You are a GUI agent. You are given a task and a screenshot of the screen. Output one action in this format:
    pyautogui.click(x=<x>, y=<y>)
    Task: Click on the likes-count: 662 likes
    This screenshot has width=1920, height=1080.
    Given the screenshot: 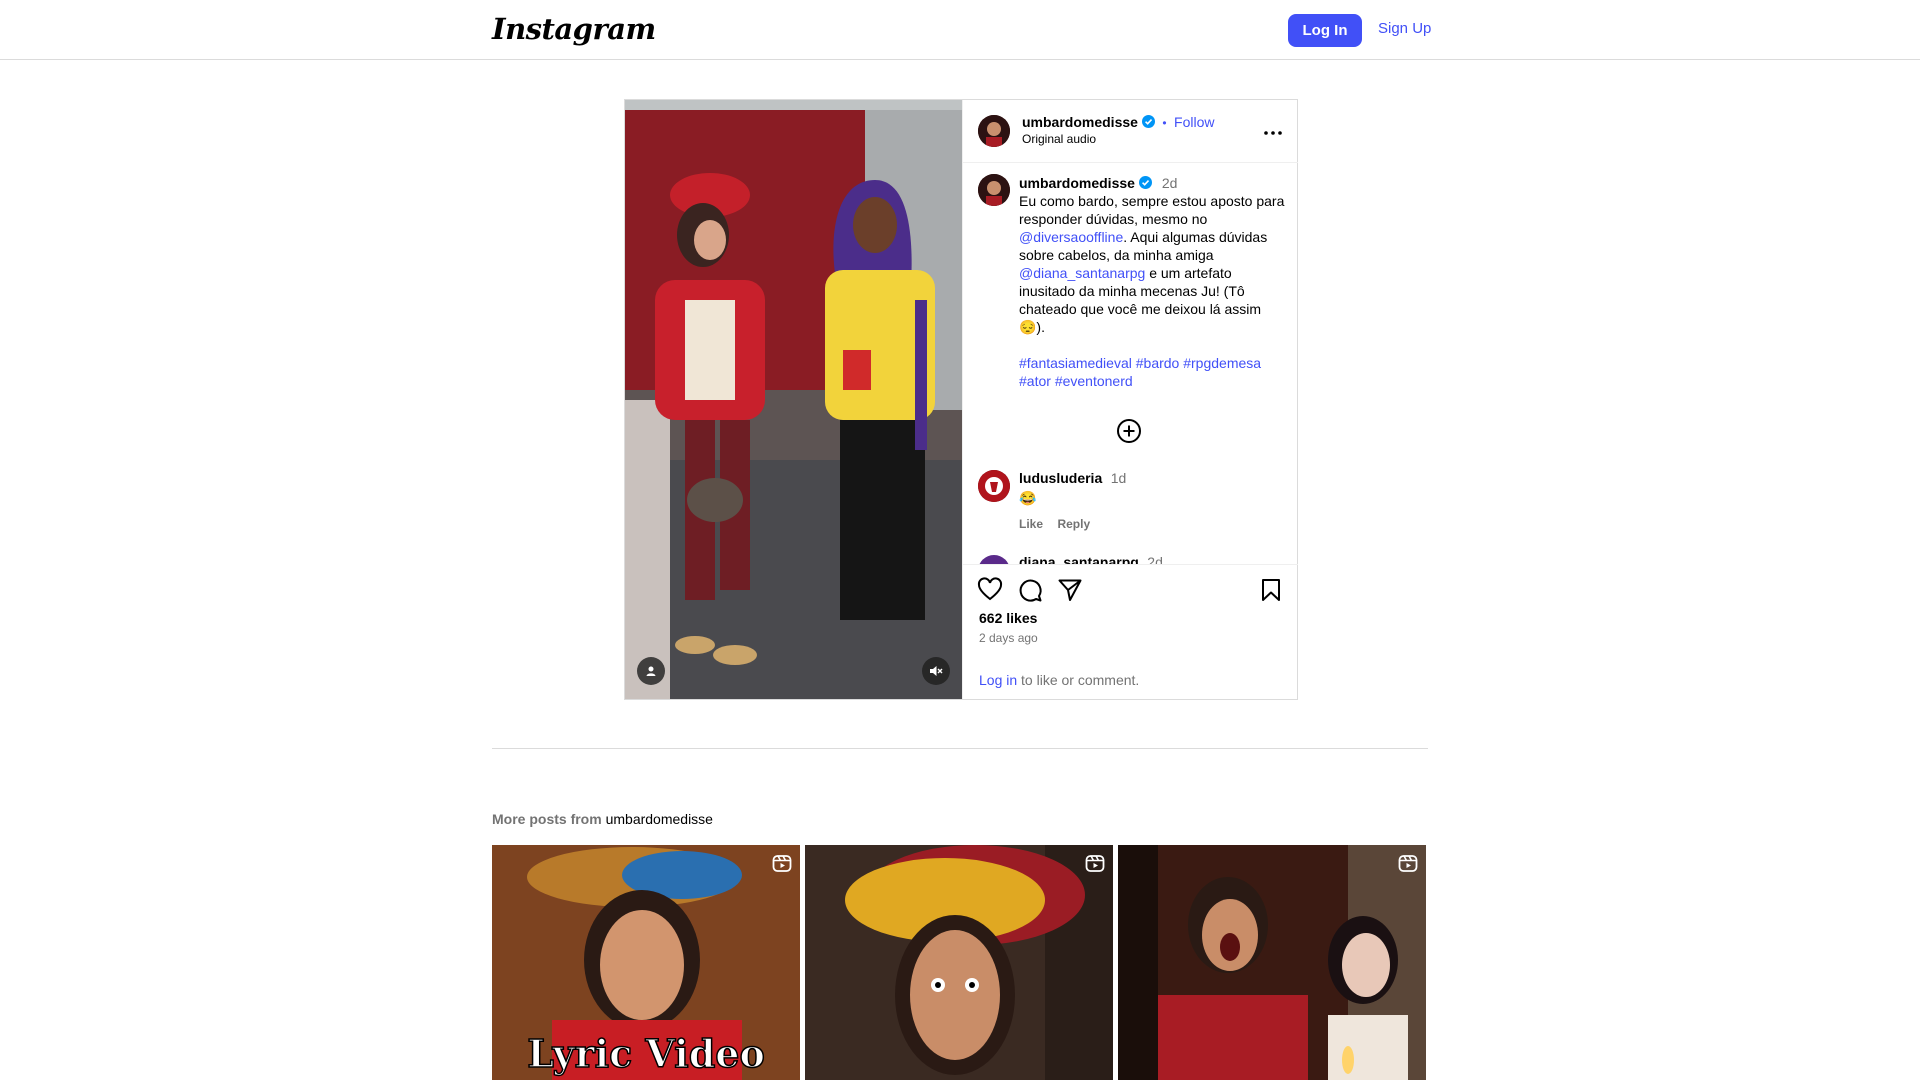 What is the action you would take?
    pyautogui.click(x=1008, y=618)
    